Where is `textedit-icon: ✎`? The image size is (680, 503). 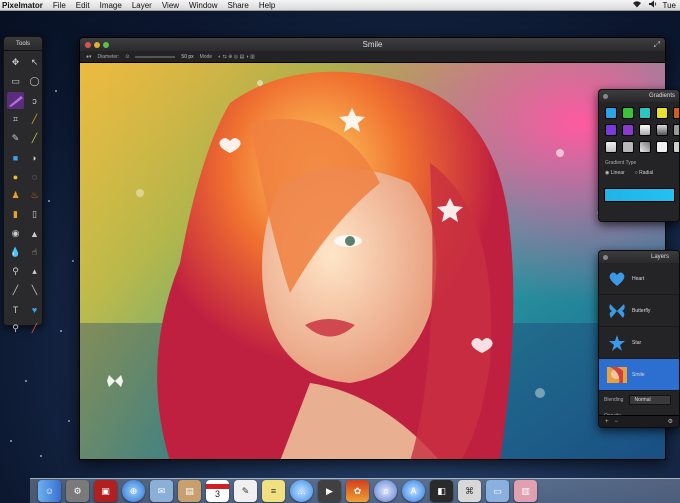 textedit-icon: ✎ is located at coordinates (245, 491).